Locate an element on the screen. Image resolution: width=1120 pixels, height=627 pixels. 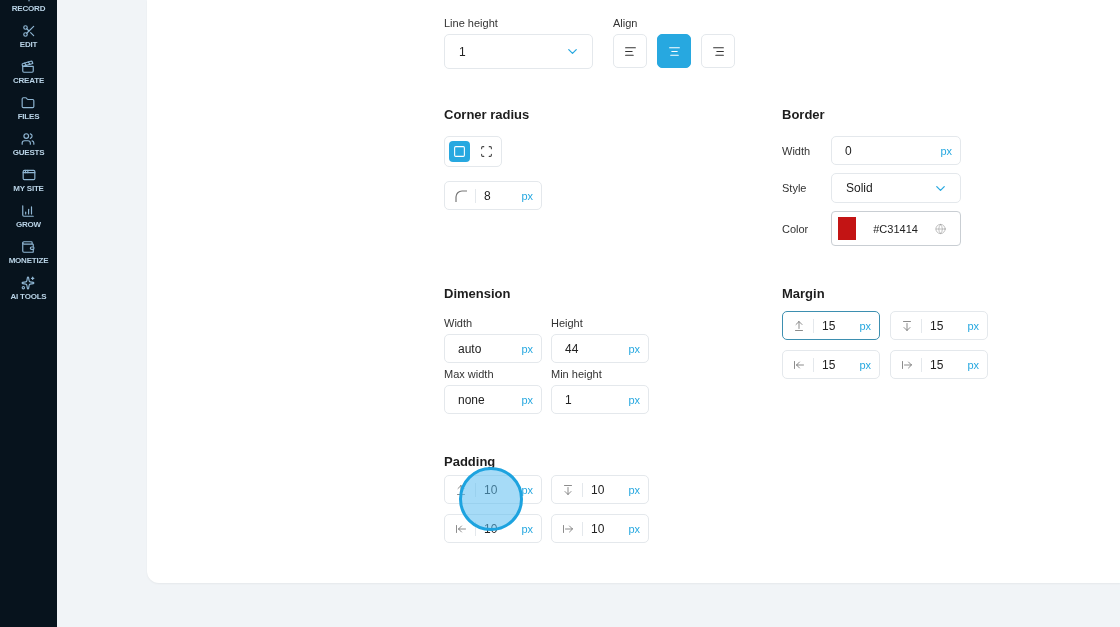
field-label: Max width is located at coordinates (469, 374).